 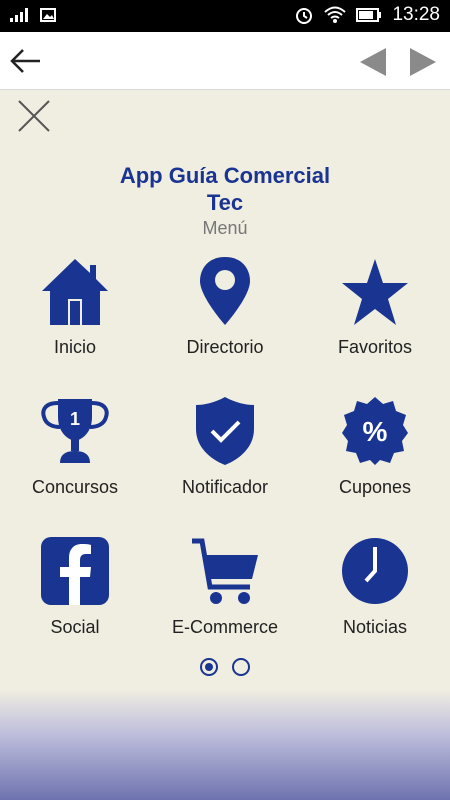 What do you see at coordinates (75, 431) in the screenshot?
I see `trophy-icon: 1` at bounding box center [75, 431].